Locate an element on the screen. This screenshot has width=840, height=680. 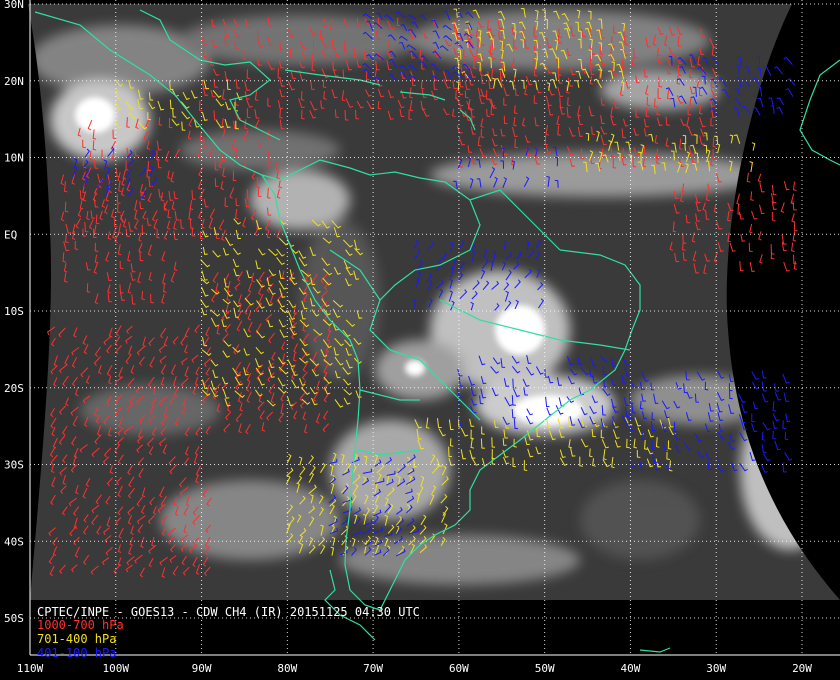
lat-label: 50S is located at coordinates (14, 618).